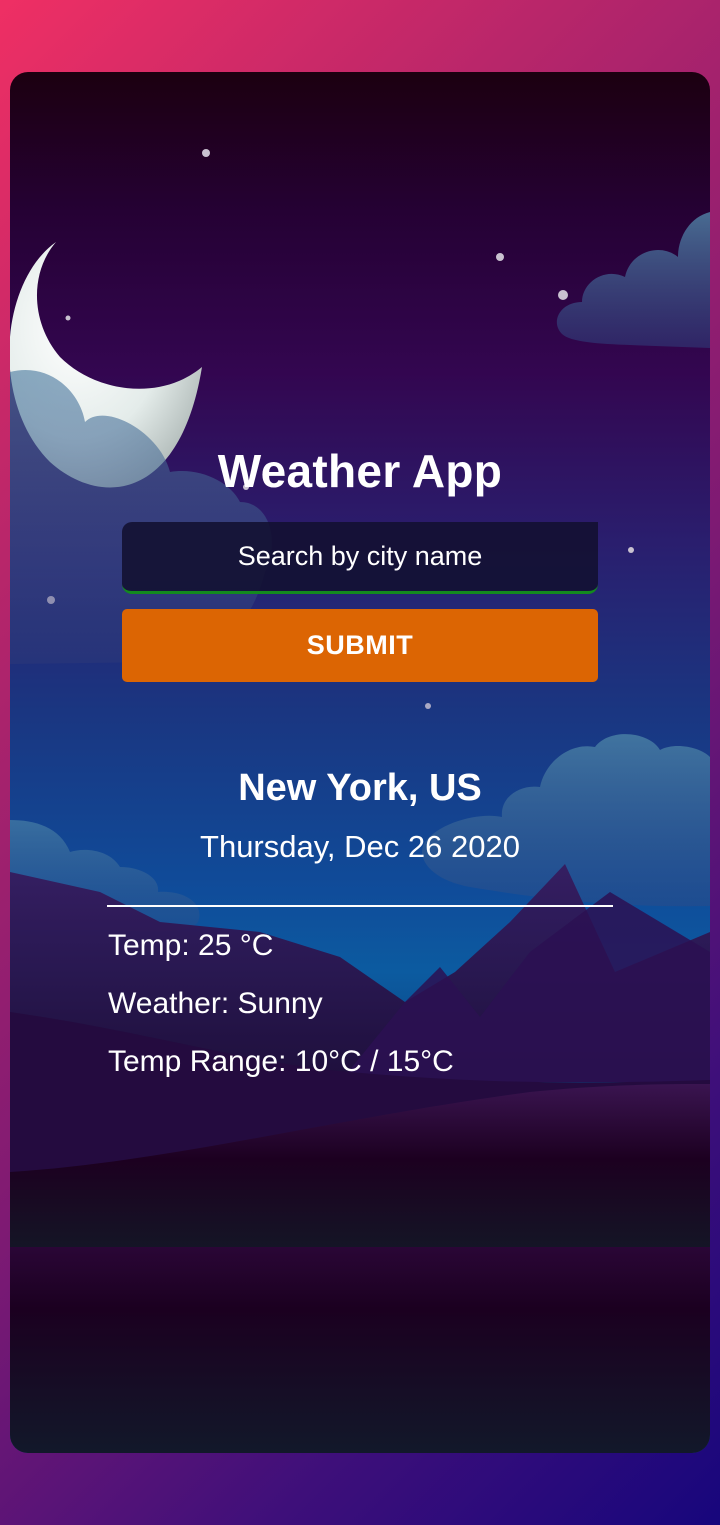  Describe the element at coordinates (360, 906) in the screenshot. I see `divider` at that location.